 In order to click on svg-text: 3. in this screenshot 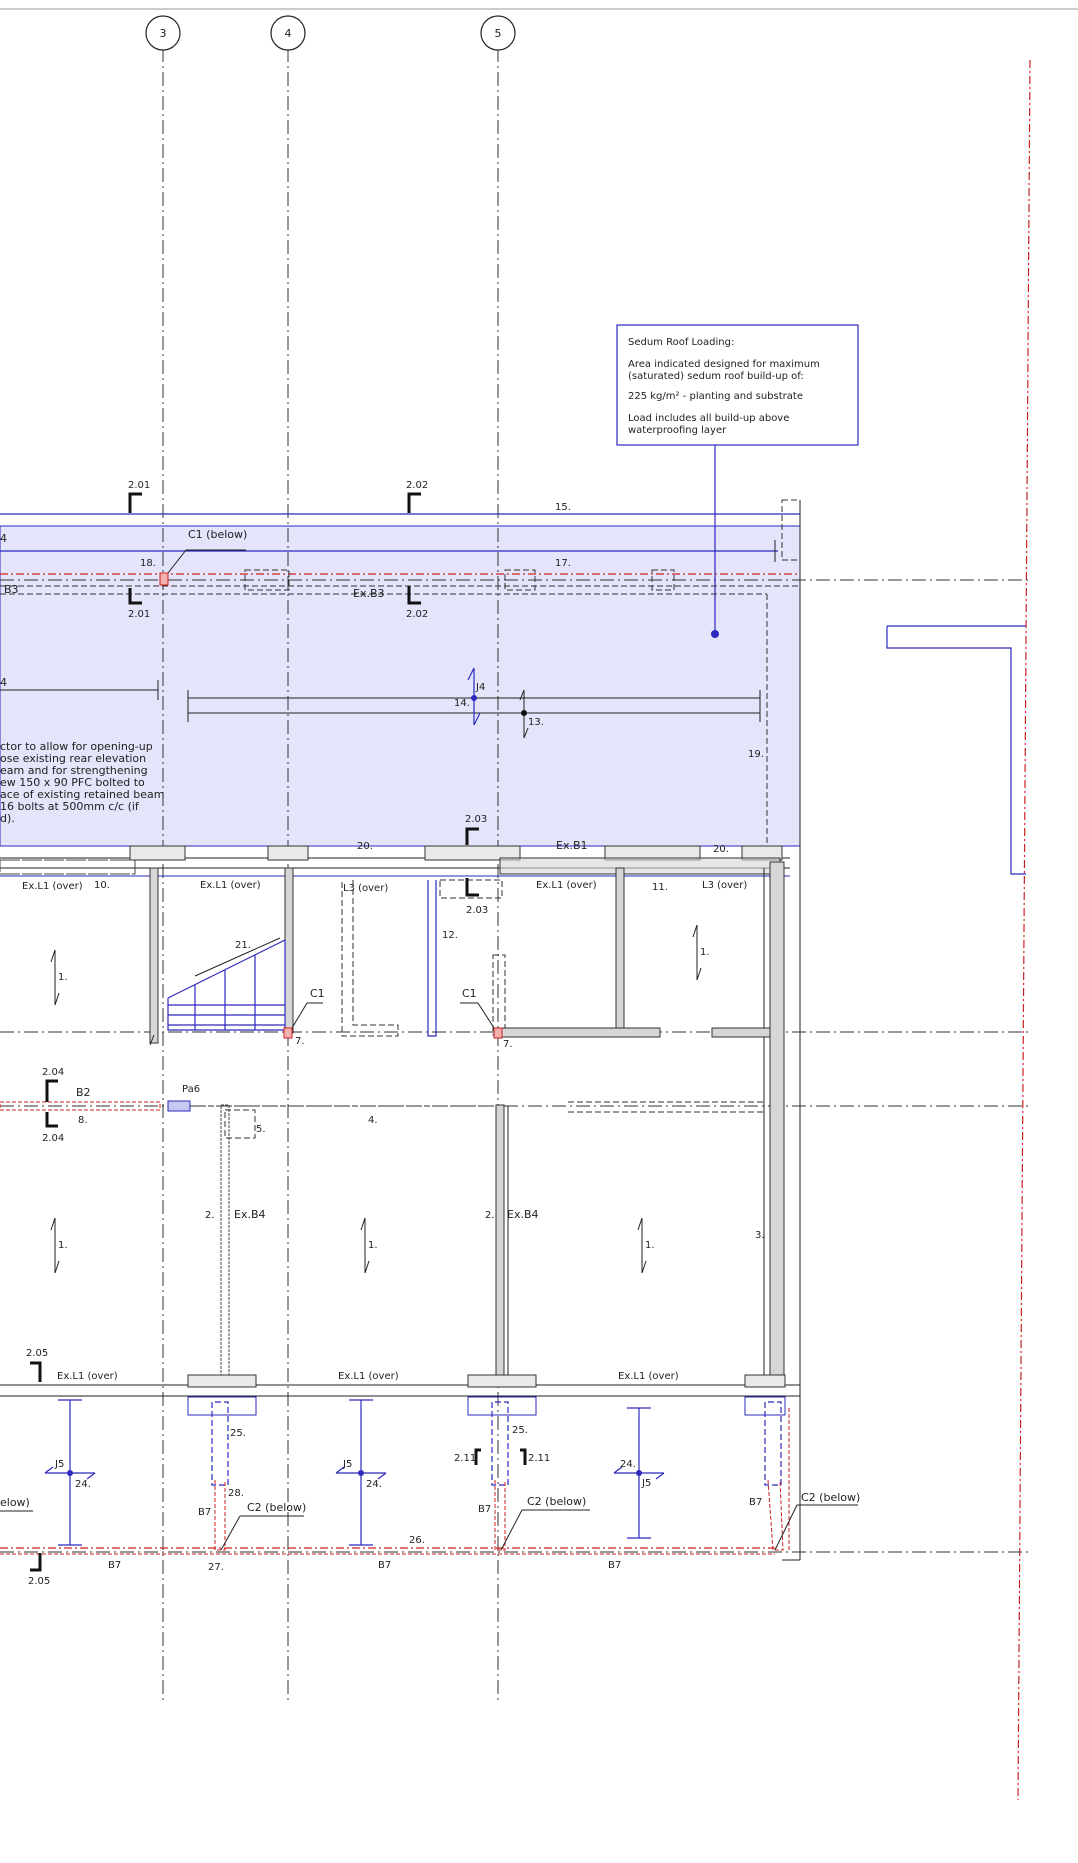, I will do `click(760, 1235)`.